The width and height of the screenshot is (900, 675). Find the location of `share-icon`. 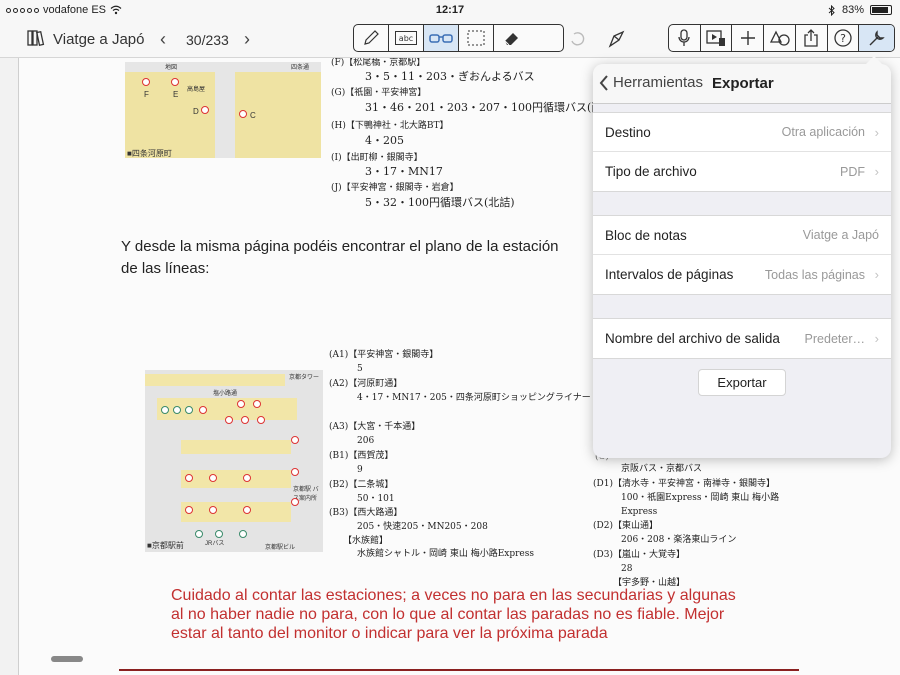

share-icon is located at coordinates (811, 38).